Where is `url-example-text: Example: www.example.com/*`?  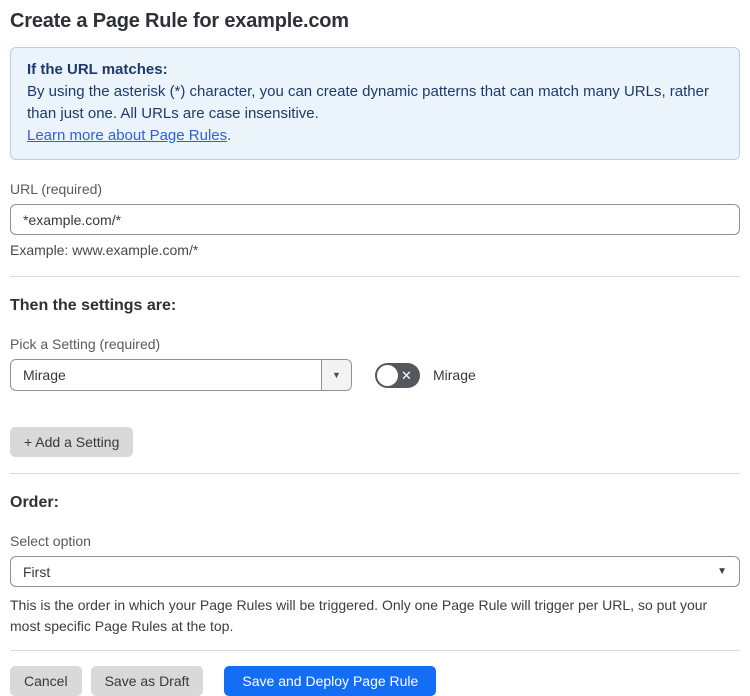 url-example-text: Example: www.example.com/* is located at coordinates (104, 250).